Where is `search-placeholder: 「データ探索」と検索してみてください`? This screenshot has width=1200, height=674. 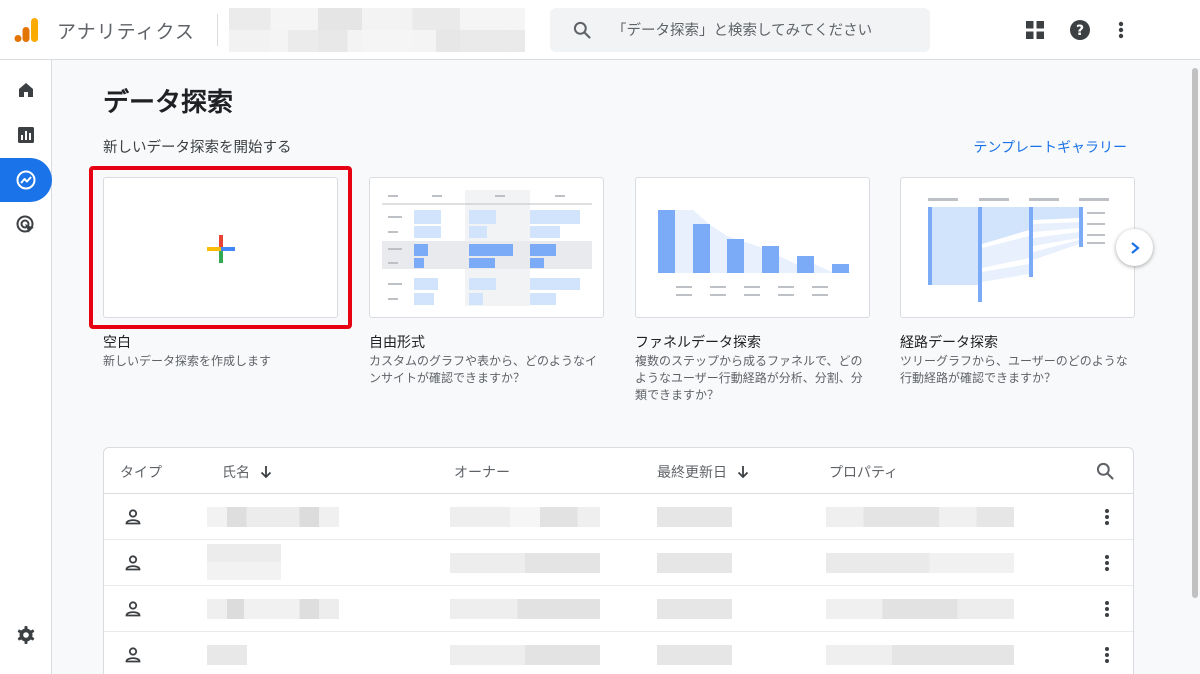
search-placeholder: 「データ探索」と検索してみてください is located at coordinates (742, 29).